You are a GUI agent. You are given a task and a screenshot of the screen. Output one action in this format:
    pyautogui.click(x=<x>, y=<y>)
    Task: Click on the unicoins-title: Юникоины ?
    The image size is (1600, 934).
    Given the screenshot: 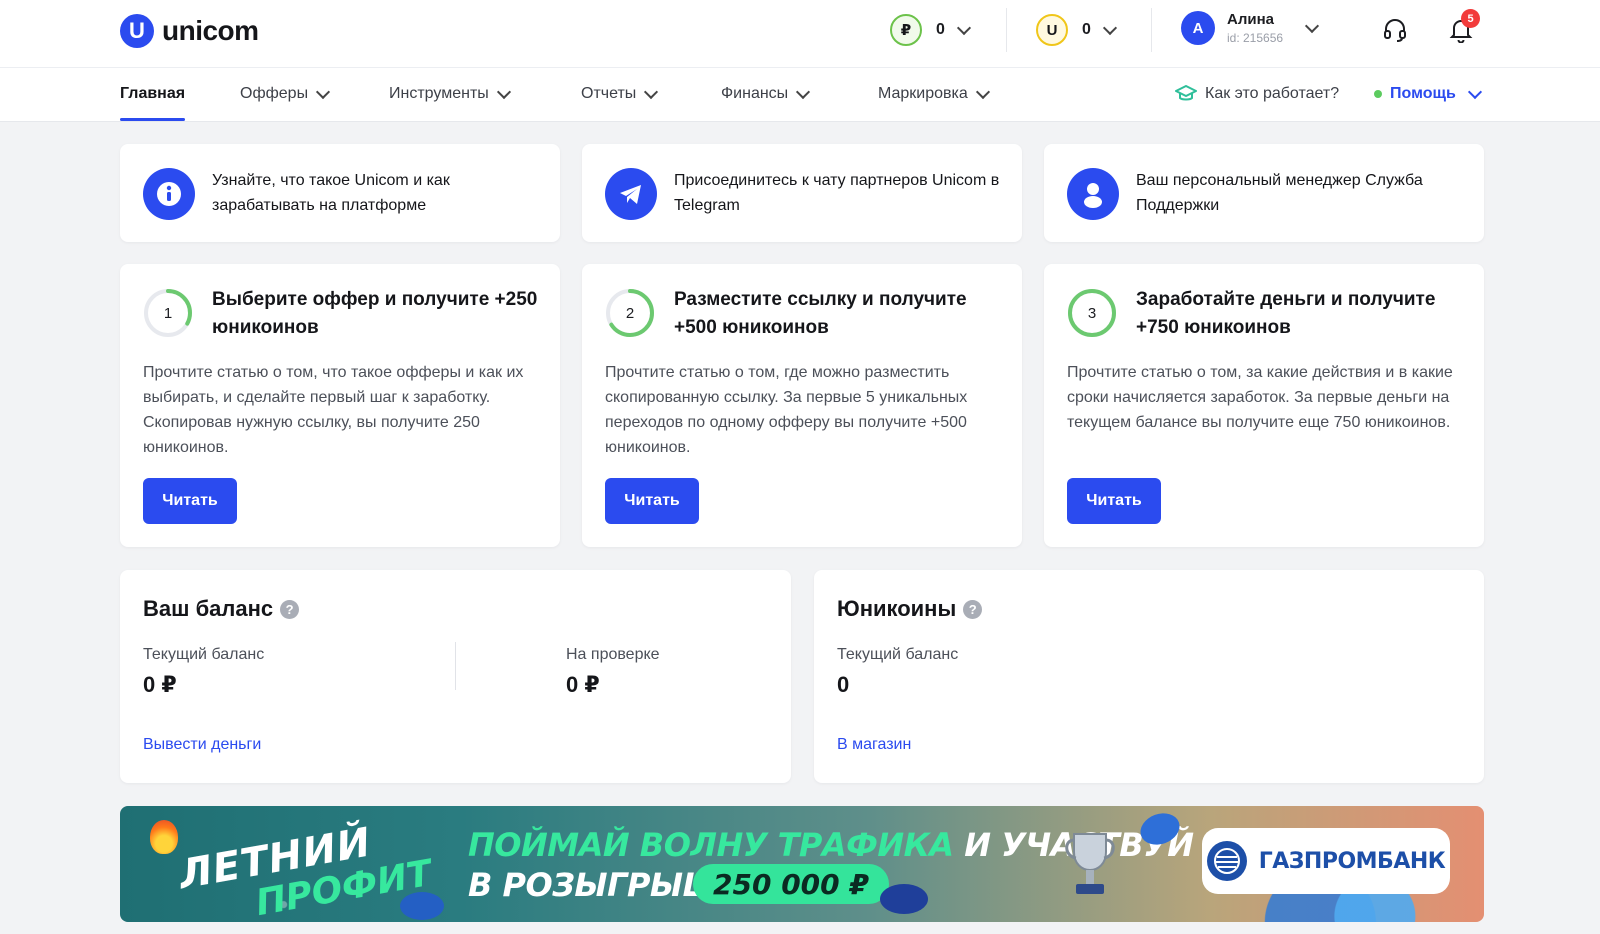 What is the action you would take?
    pyautogui.click(x=910, y=609)
    